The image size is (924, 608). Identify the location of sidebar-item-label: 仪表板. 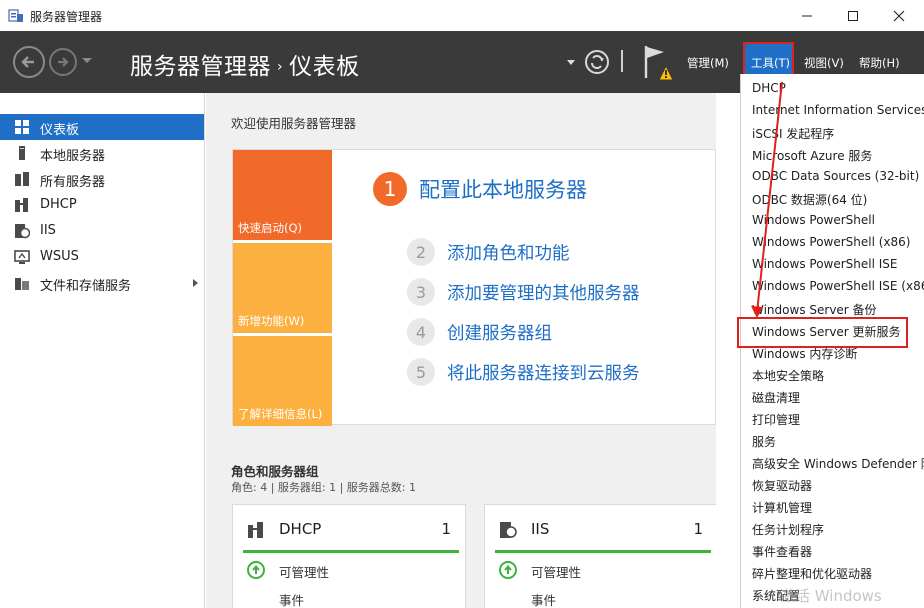
(60, 130).